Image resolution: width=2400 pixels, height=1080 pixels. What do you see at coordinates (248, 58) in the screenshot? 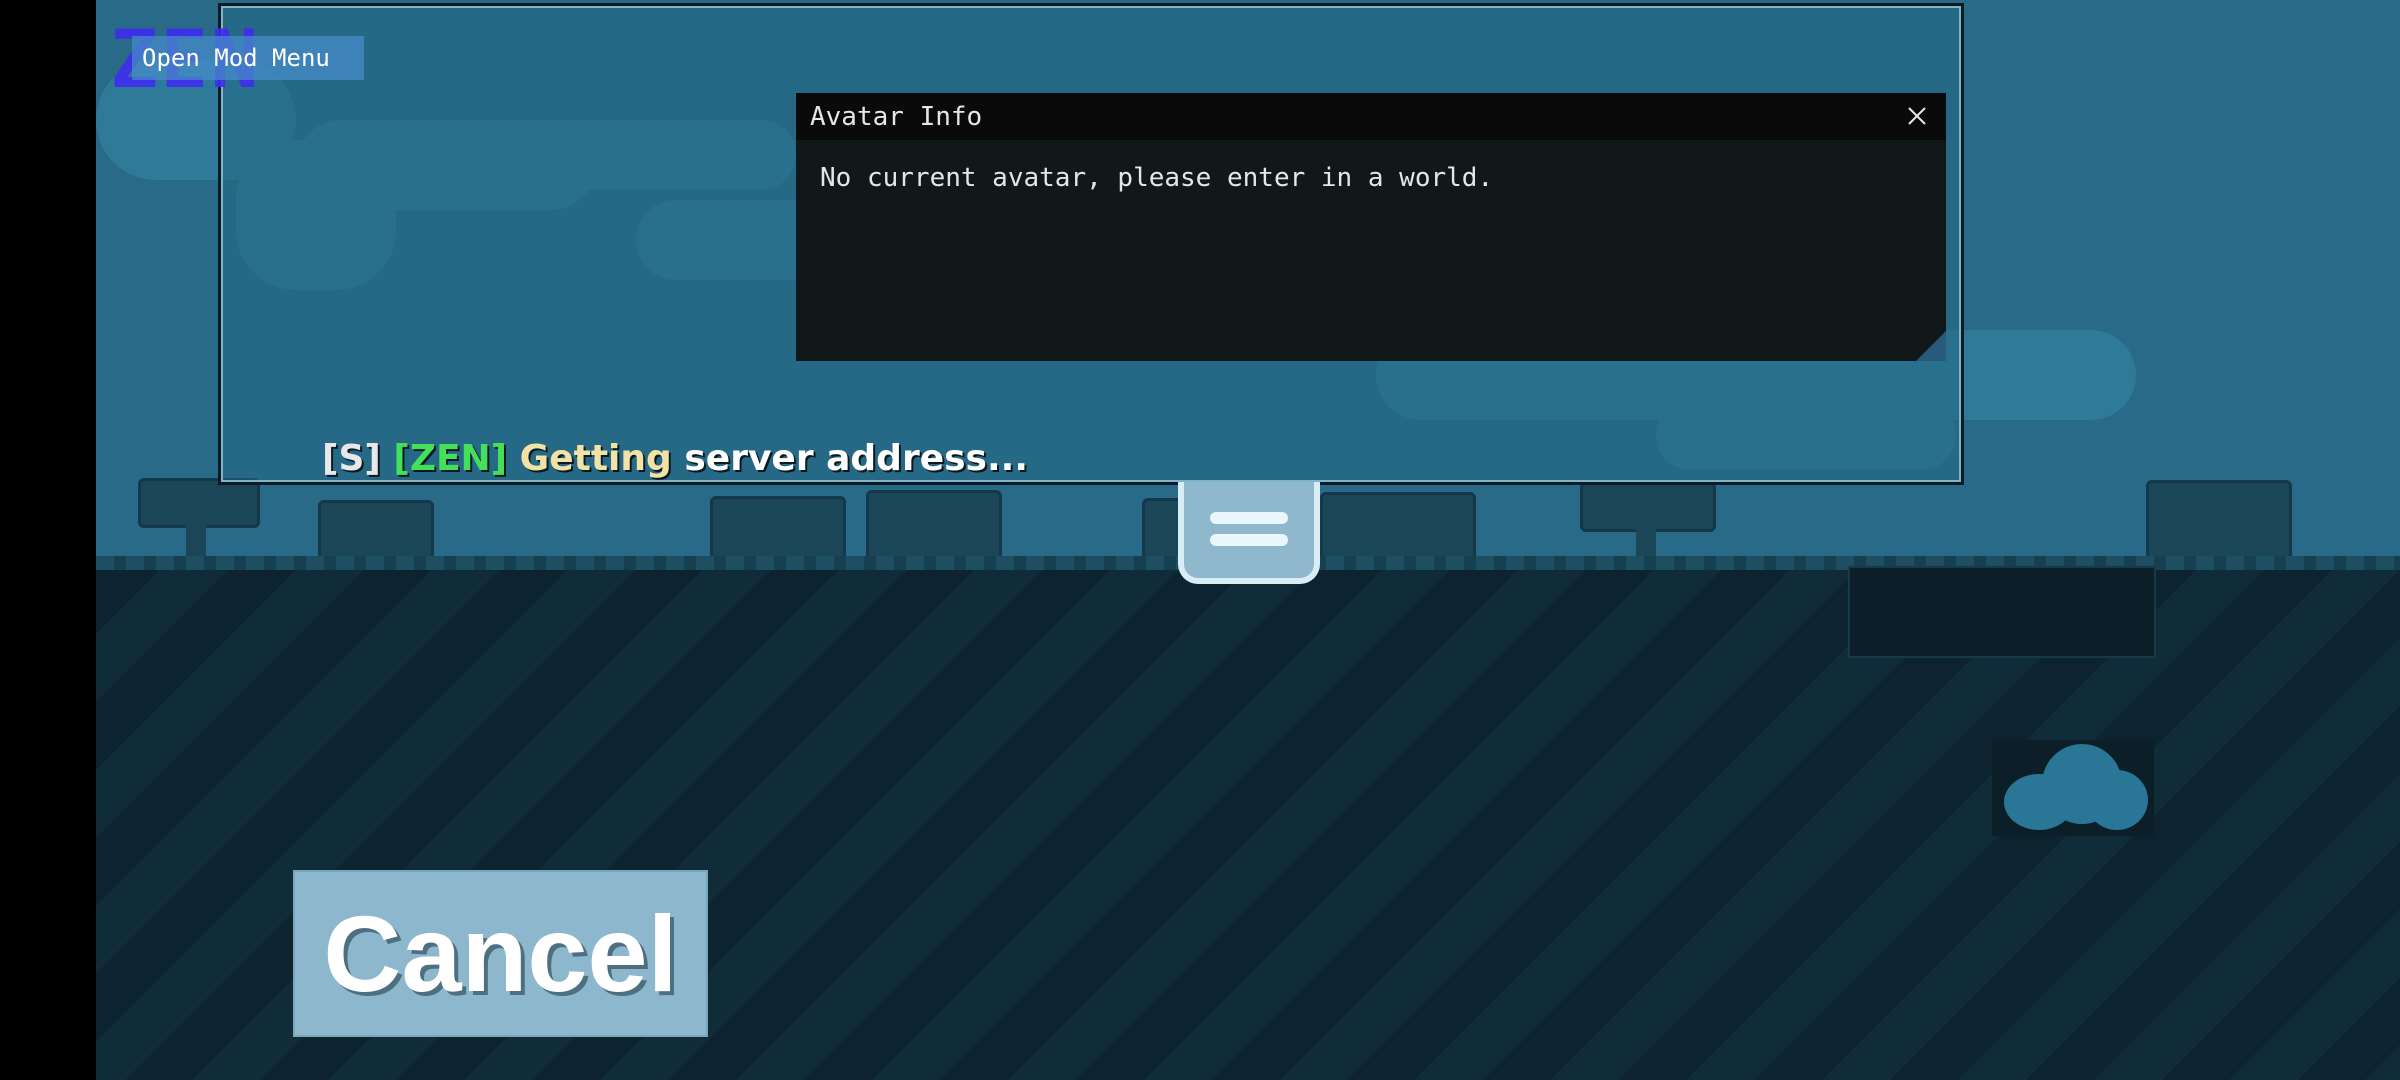
I see `open-mod-menu-button: Open Mod Menu` at bounding box center [248, 58].